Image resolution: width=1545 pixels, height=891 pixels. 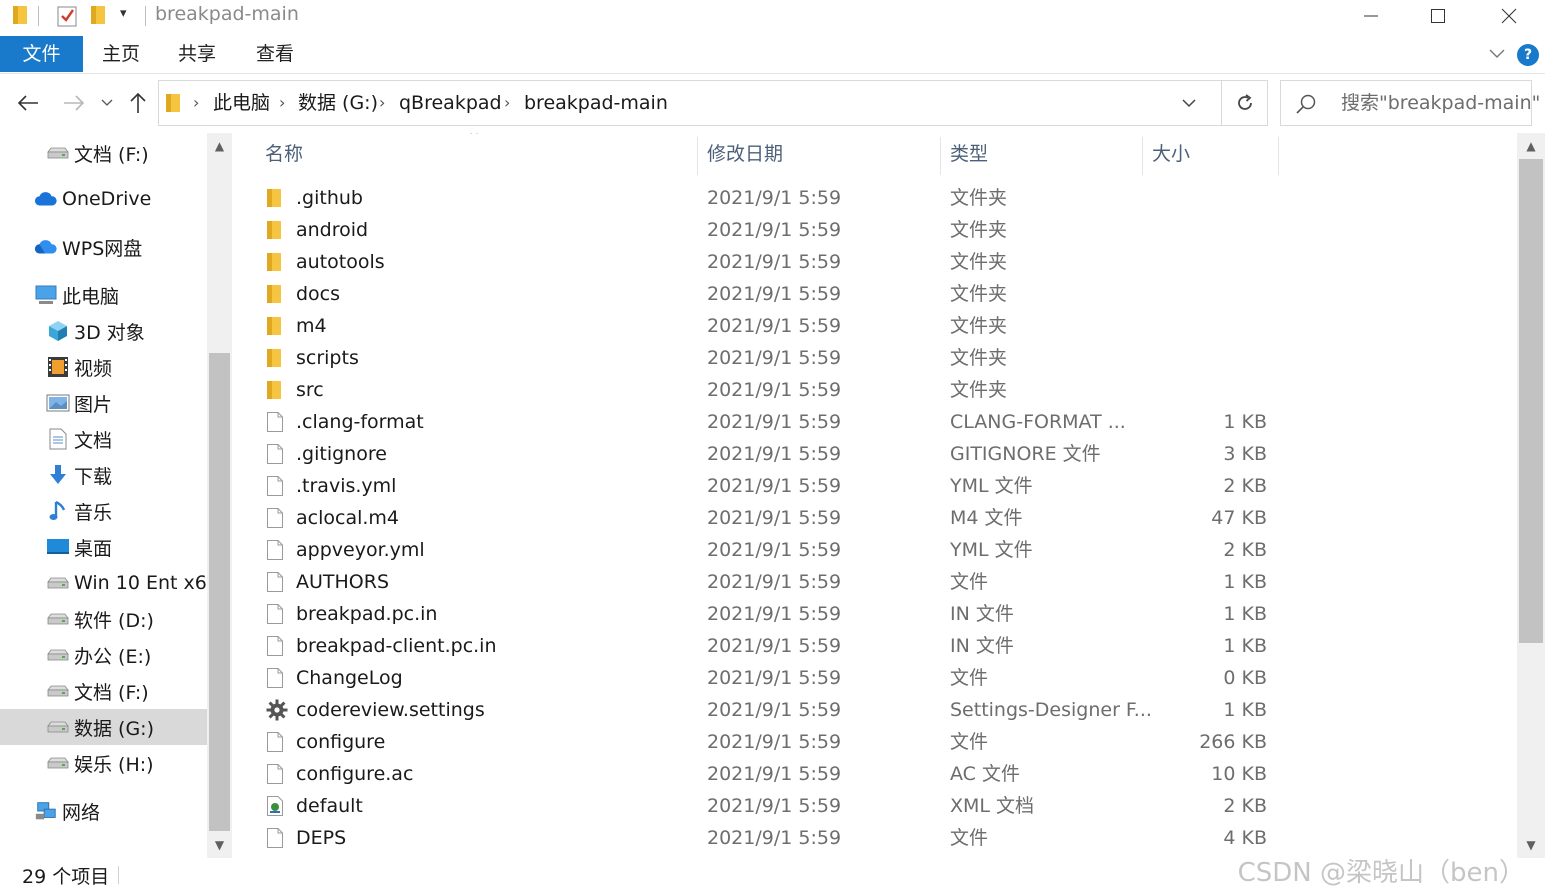 What do you see at coordinates (103, 295) in the screenshot?
I see `sidebar-item: 此电脑` at bounding box center [103, 295].